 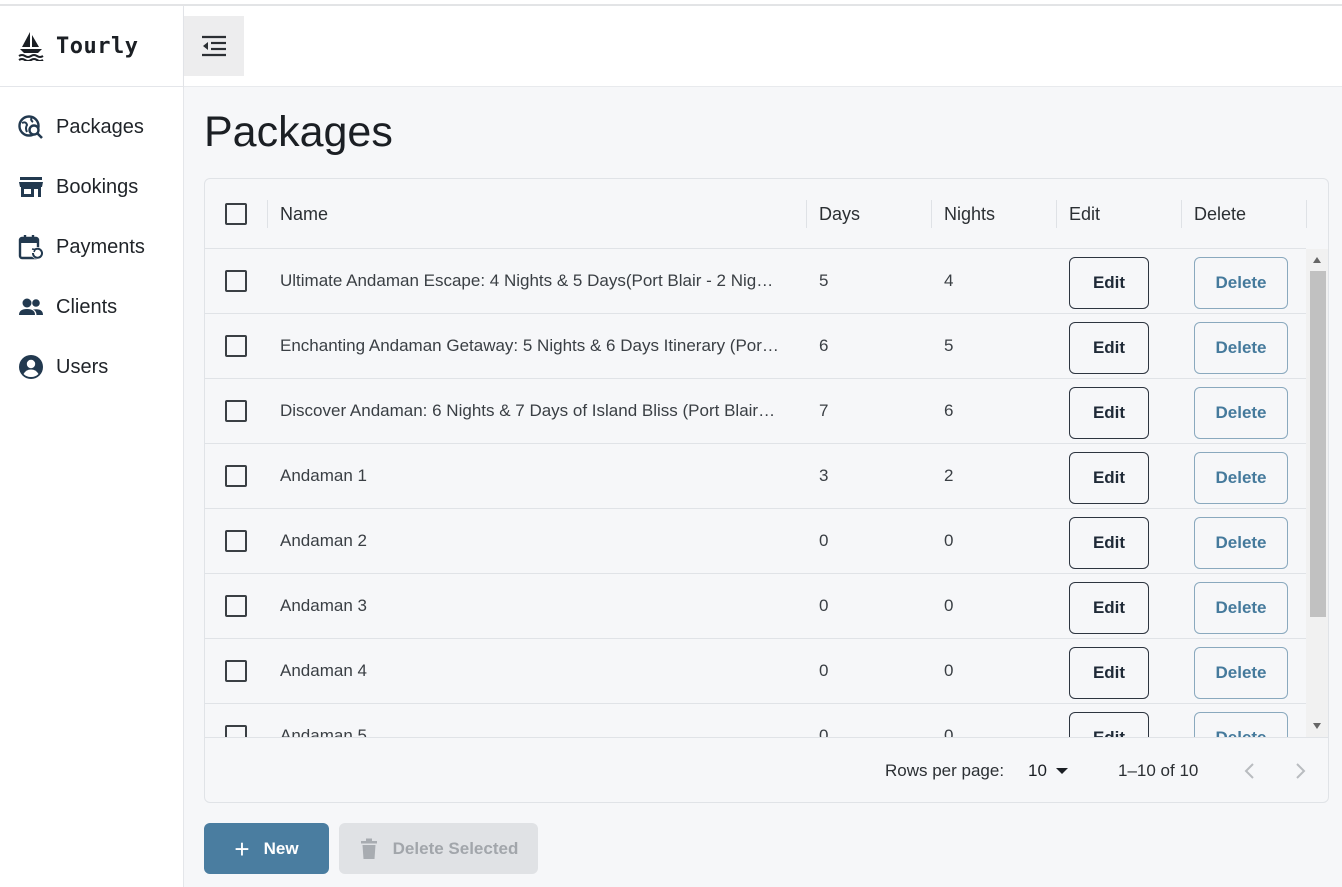 I want to click on new-button: + New, so click(x=266, y=848).